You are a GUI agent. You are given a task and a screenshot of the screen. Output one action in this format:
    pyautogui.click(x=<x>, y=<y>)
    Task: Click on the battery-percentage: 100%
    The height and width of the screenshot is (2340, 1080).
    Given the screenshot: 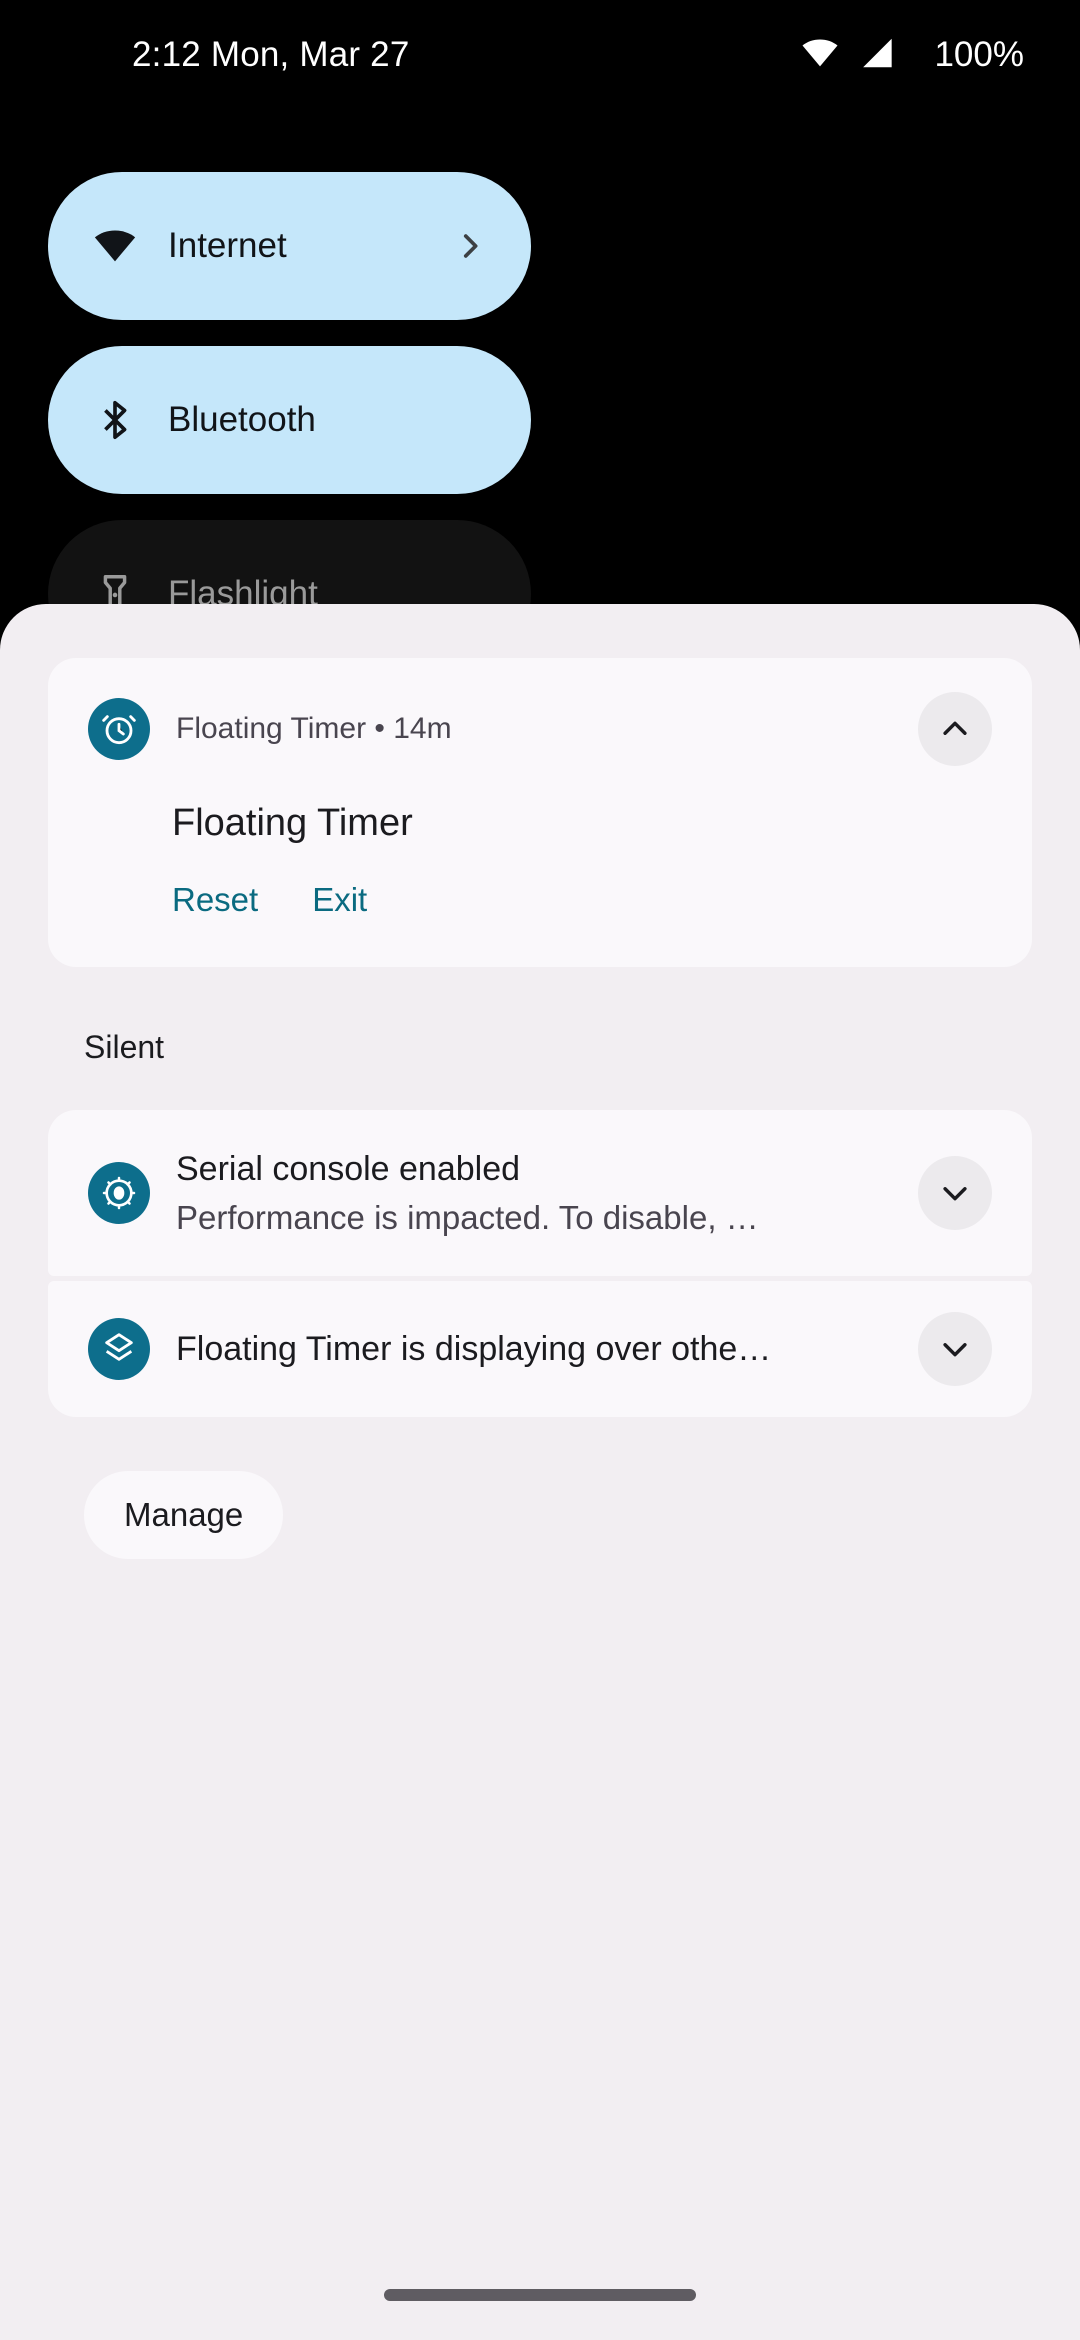 What is the action you would take?
    pyautogui.click(x=979, y=54)
    